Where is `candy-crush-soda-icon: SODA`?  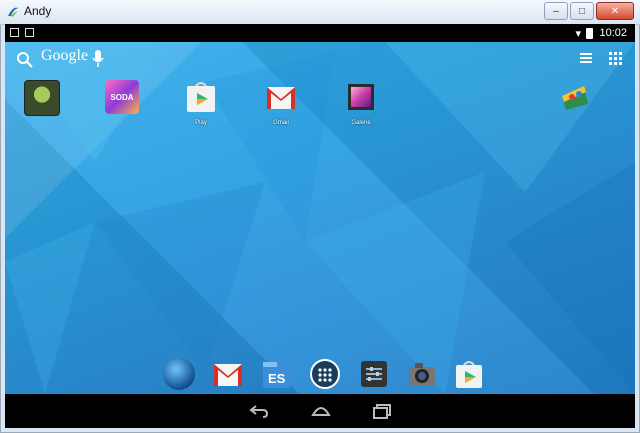
candy-crush-soda-icon: SODA is located at coordinates (122, 97).